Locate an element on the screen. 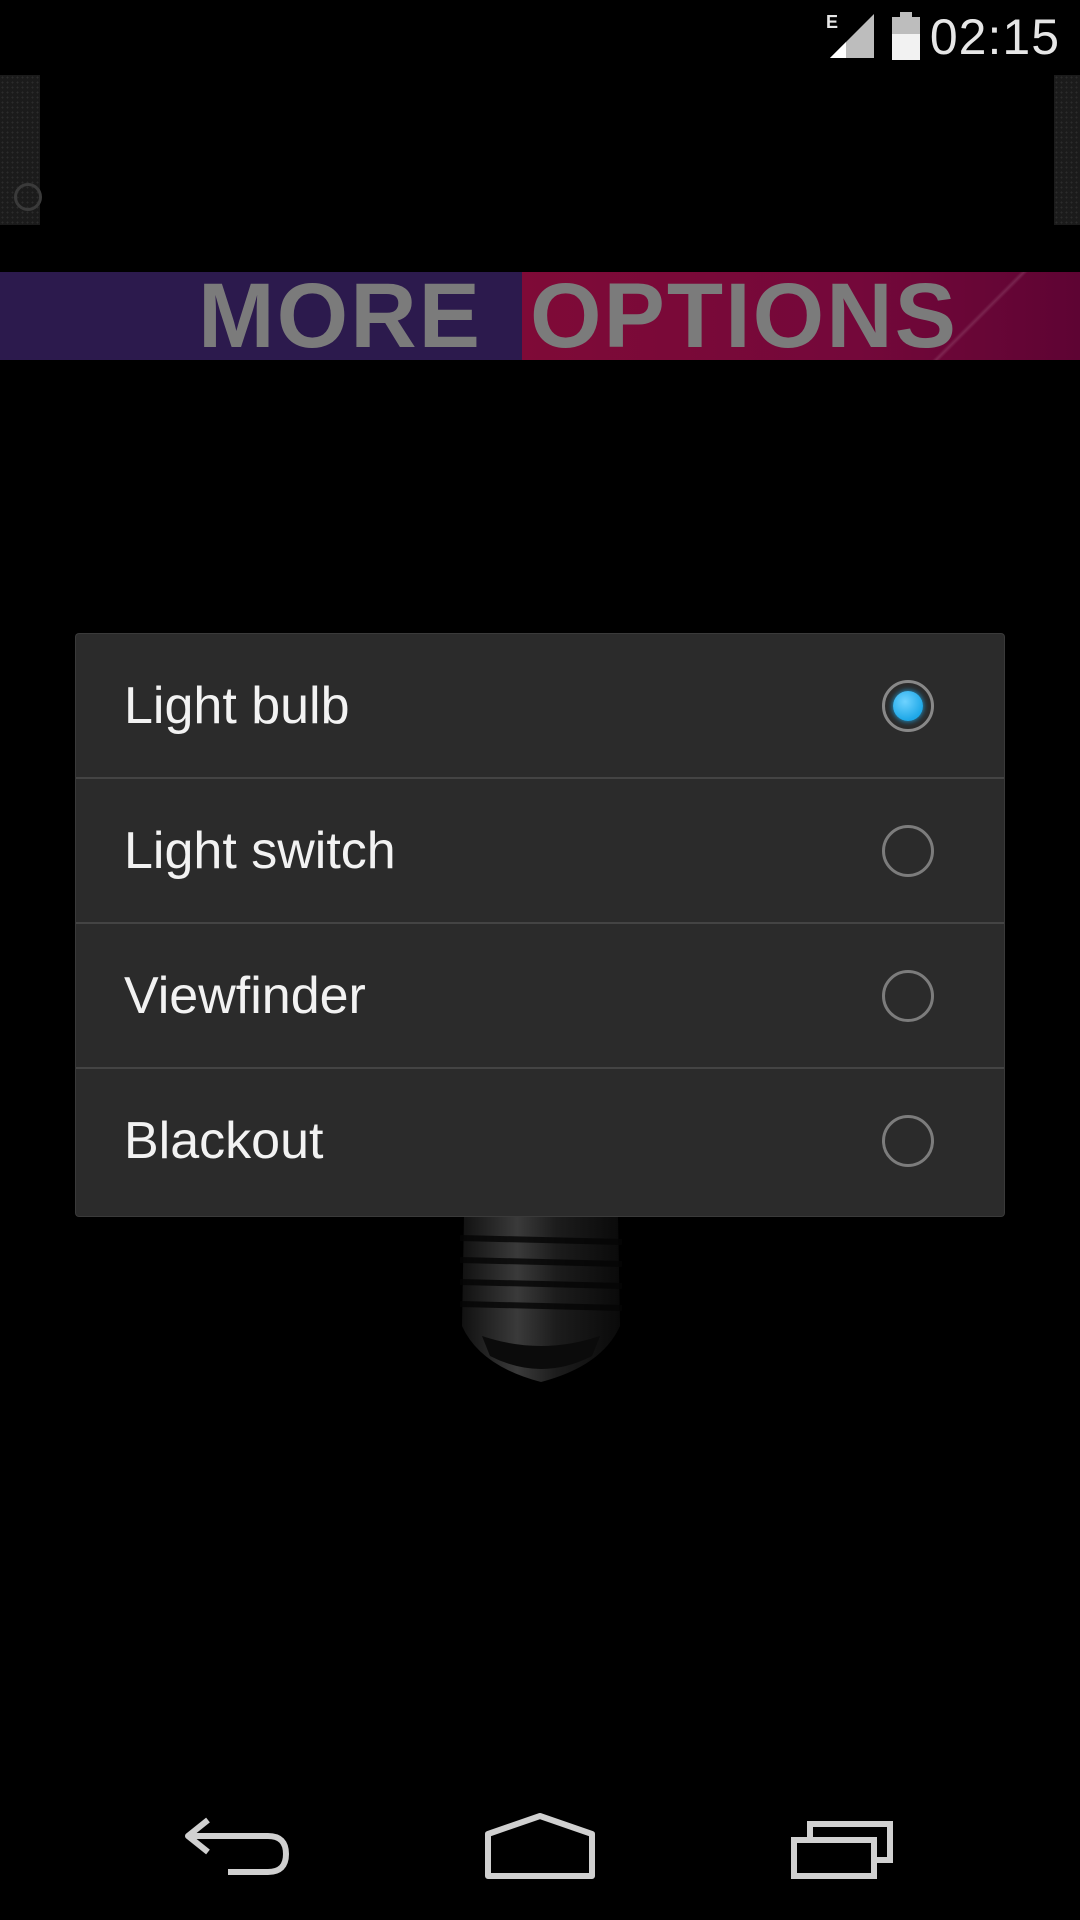  option-viewfinder: Viewfinder is located at coordinates (540, 996).